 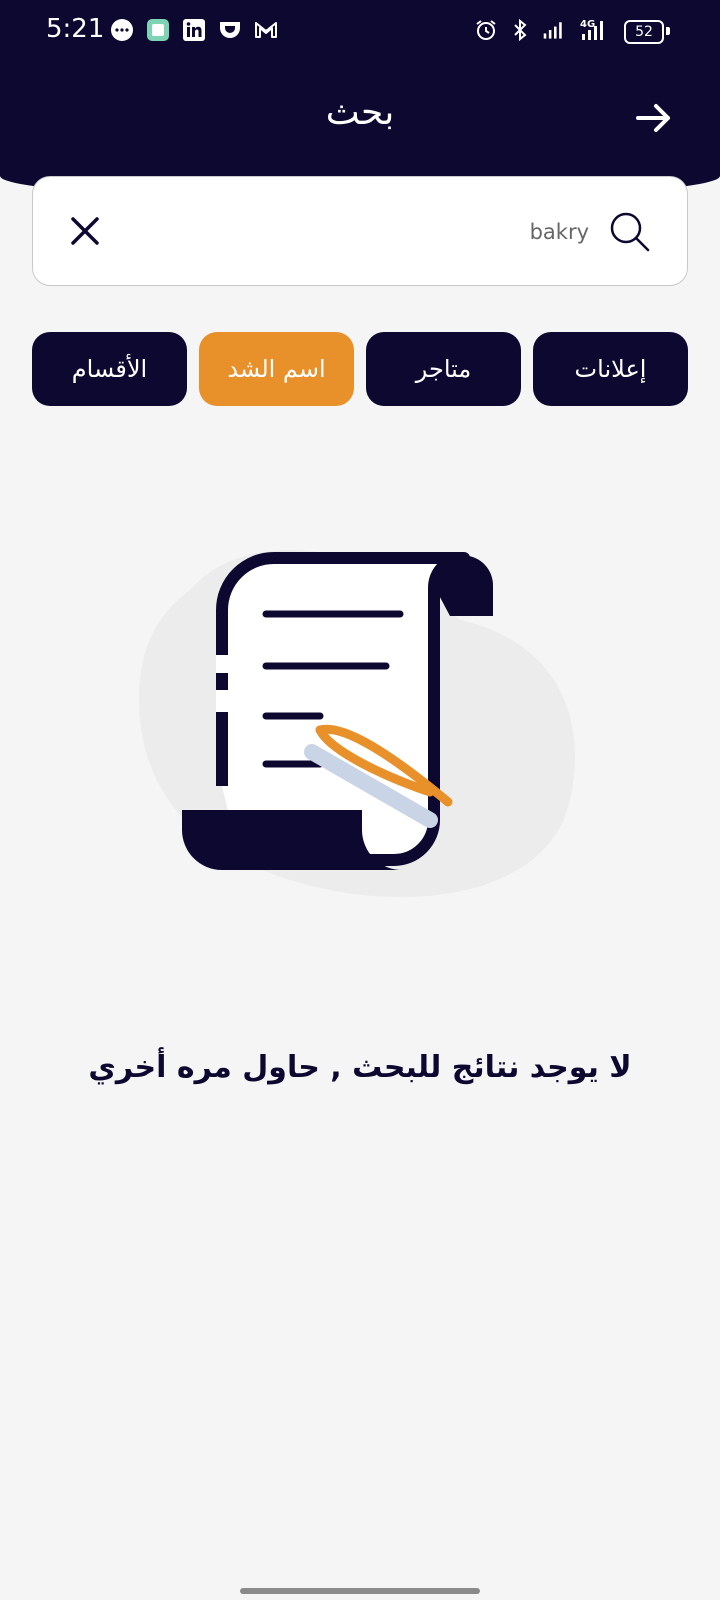 I want to click on tab-categories: الأقسام, so click(x=109, y=369).